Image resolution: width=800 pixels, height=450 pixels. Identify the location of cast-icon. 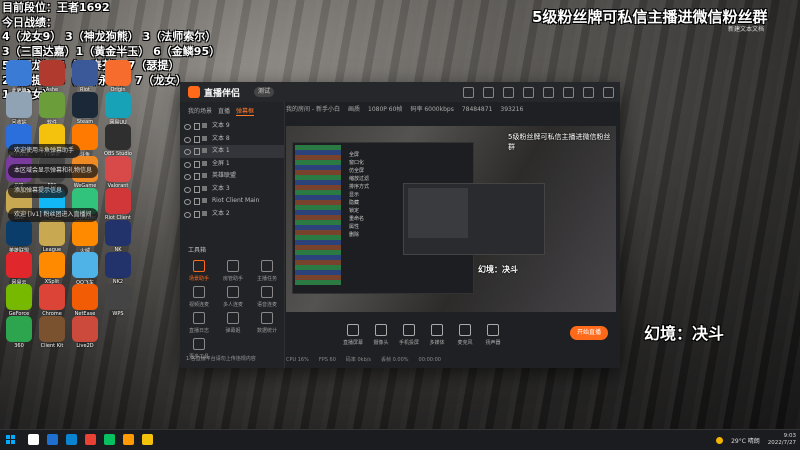
(488, 92).